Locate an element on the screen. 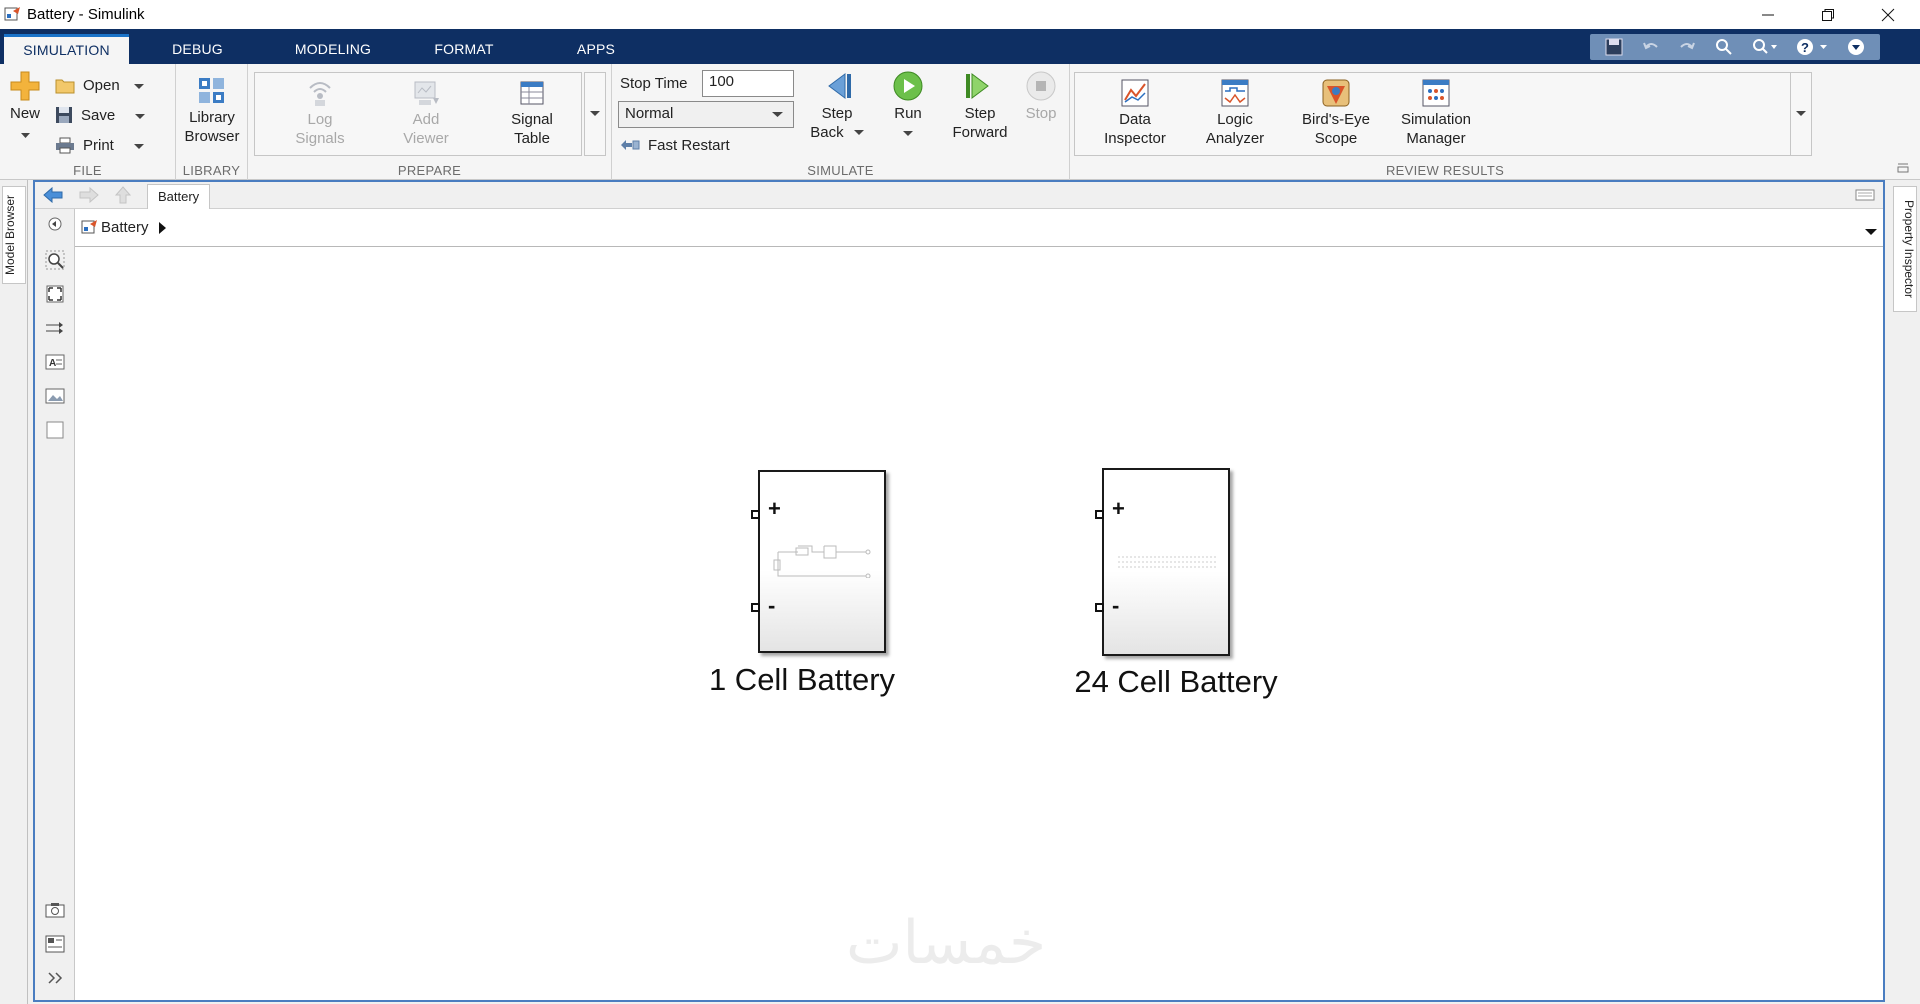 Image resolution: width=1920 pixels, height=1004 pixels. model-browser-tab: Model Browser is located at coordinates (14, 235).